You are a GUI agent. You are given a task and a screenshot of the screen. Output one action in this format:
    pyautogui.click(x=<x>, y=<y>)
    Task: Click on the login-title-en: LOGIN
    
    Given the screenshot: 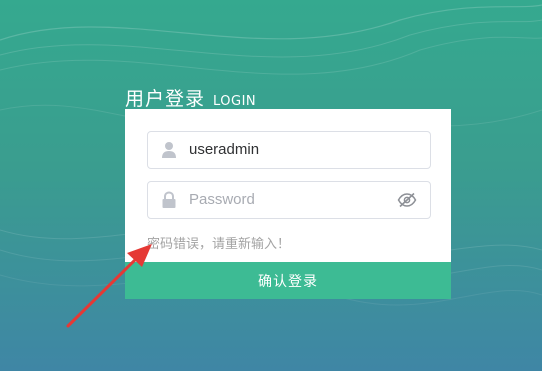 What is the action you would take?
    pyautogui.click(x=235, y=101)
    